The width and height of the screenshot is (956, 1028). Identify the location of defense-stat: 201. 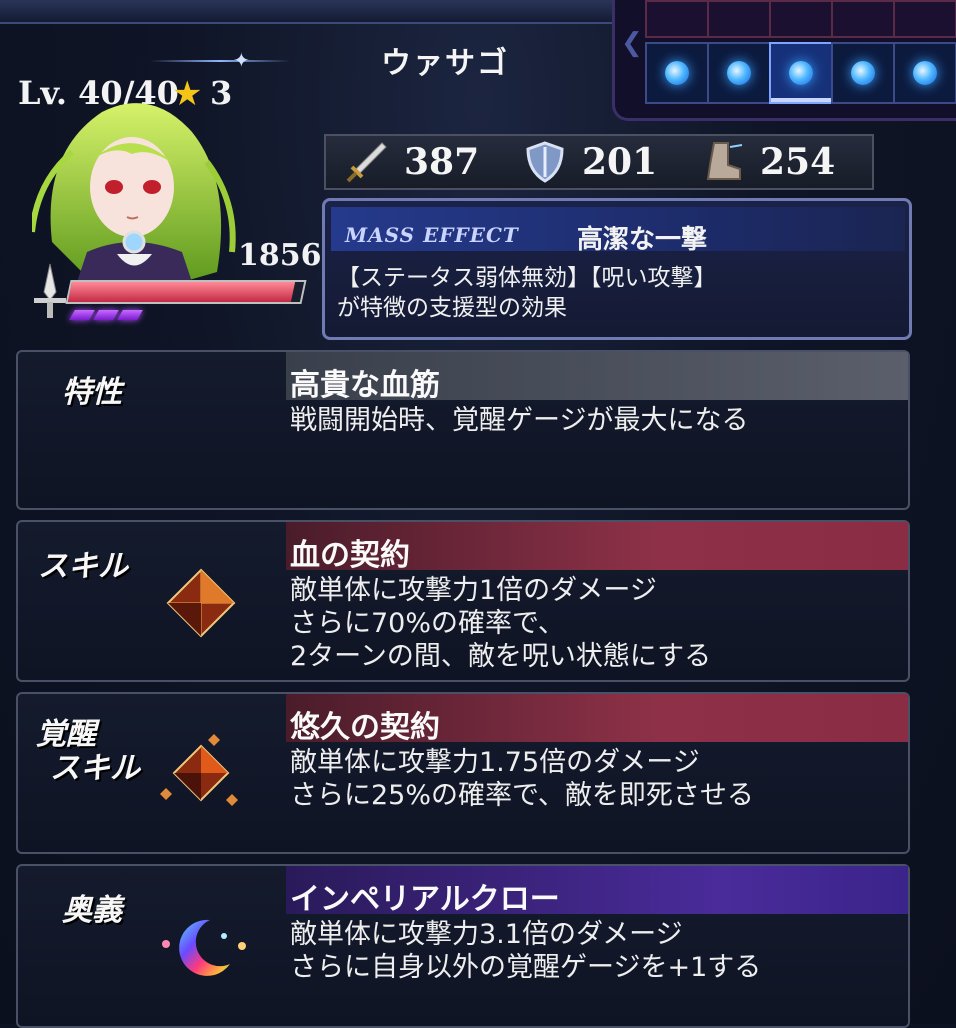
(602, 162).